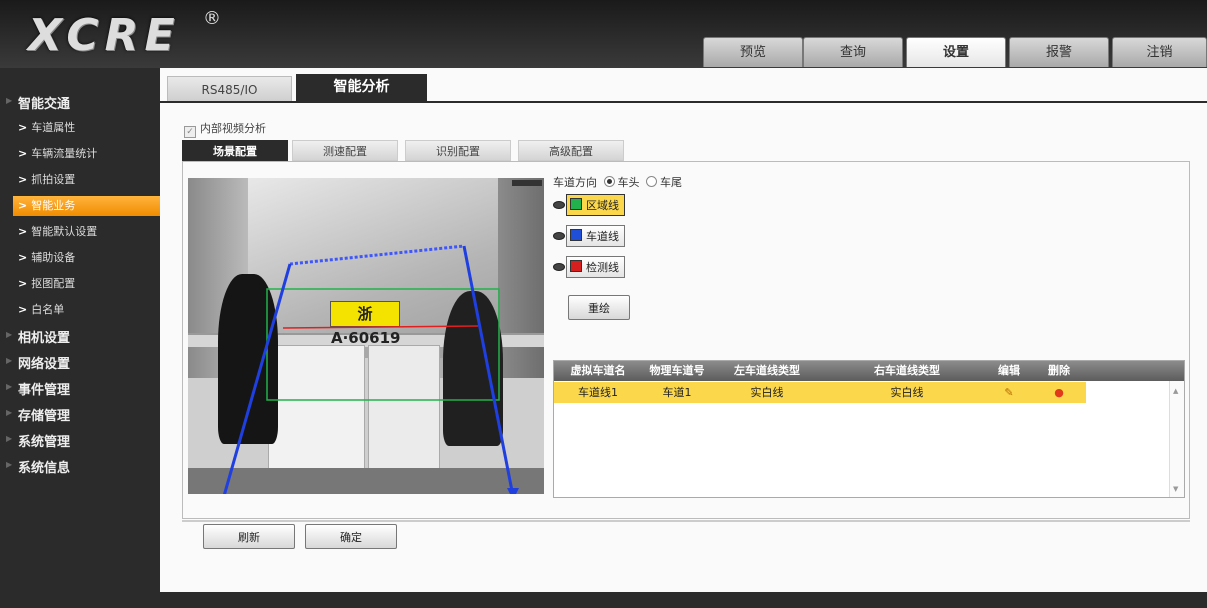 The width and height of the screenshot is (1207, 608). I want to click on cell-left-line-type: 实白线, so click(767, 392).